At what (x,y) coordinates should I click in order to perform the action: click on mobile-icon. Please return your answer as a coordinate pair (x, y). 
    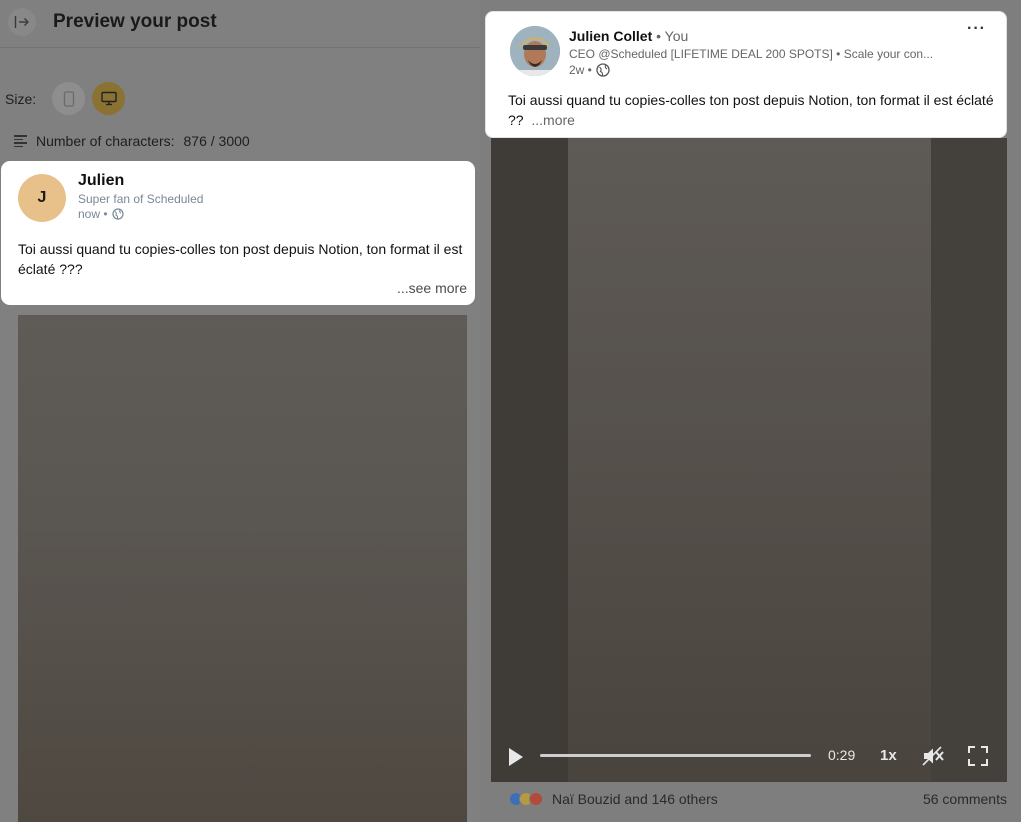
    Looking at the image, I should click on (68, 98).